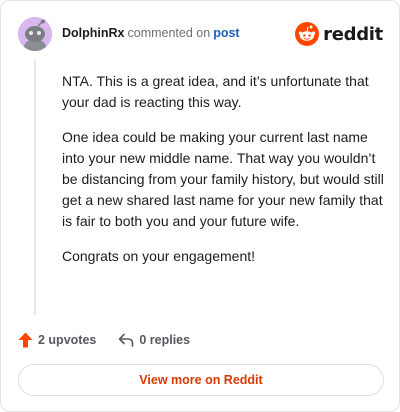  What do you see at coordinates (25, 340) in the screenshot?
I see `upvote-arrow-icon` at bounding box center [25, 340].